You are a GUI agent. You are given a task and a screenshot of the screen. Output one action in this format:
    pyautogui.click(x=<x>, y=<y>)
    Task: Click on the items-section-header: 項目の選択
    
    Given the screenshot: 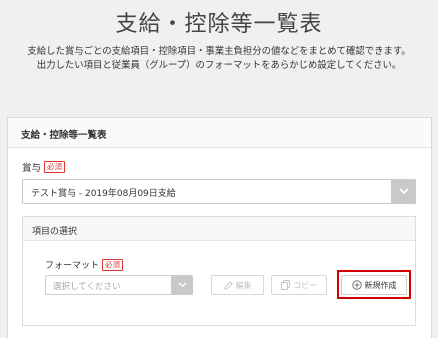 What is the action you would take?
    pyautogui.click(x=219, y=229)
    